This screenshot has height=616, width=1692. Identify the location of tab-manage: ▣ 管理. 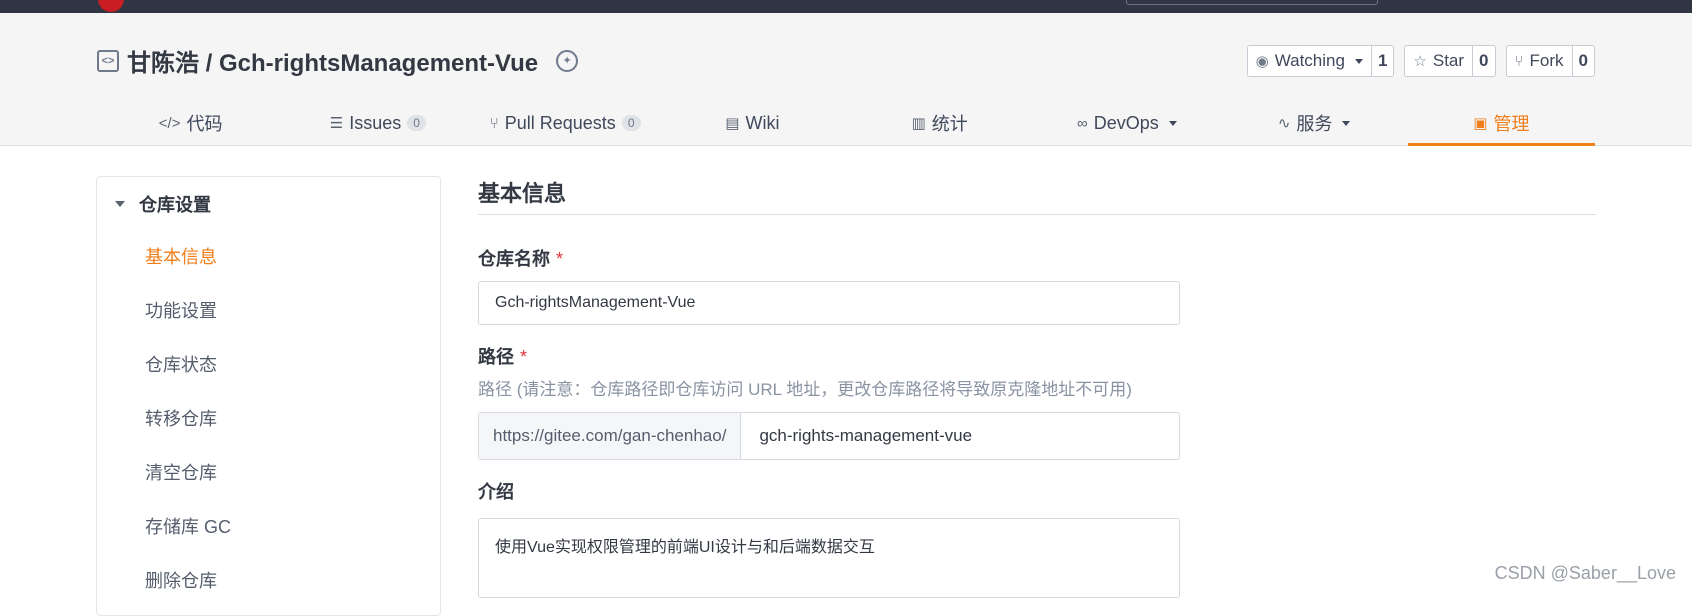
(1501, 123).